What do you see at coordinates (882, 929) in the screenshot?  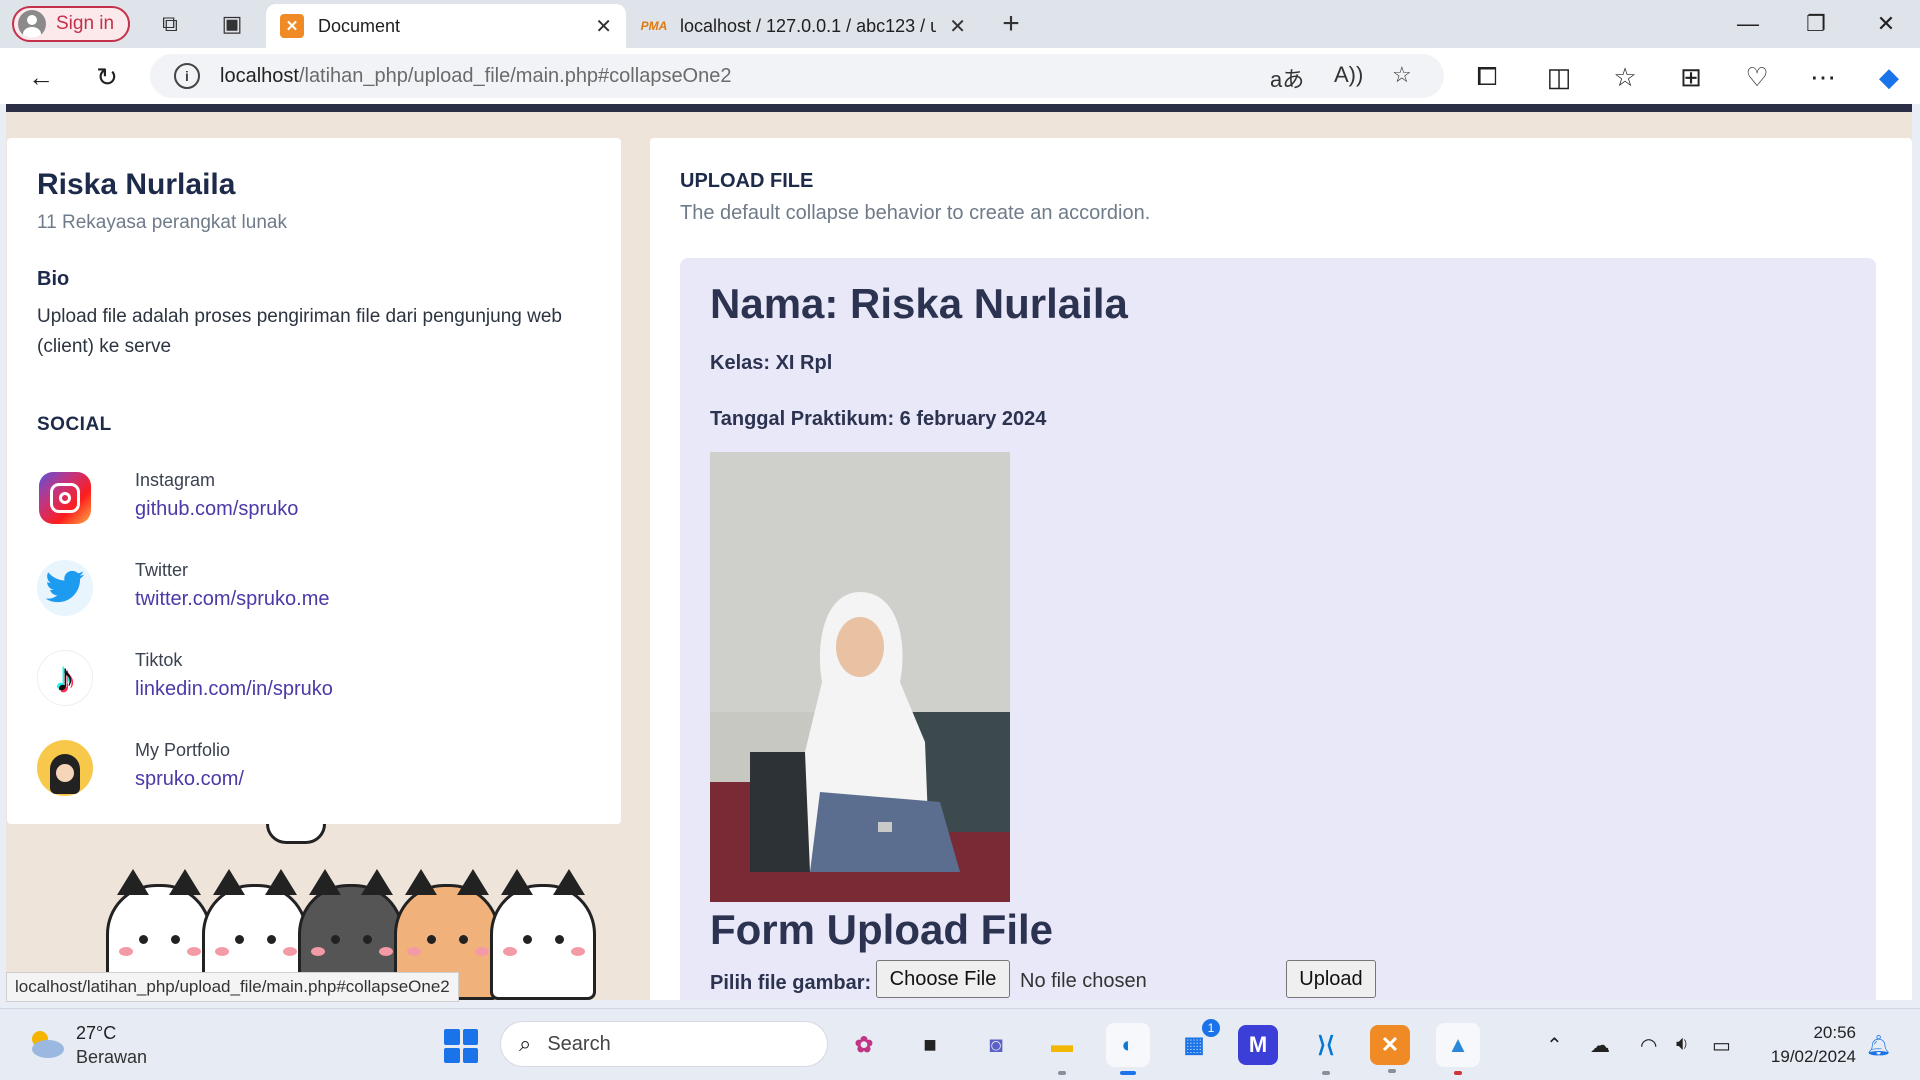 I see `form-heading: Form Upload File` at bounding box center [882, 929].